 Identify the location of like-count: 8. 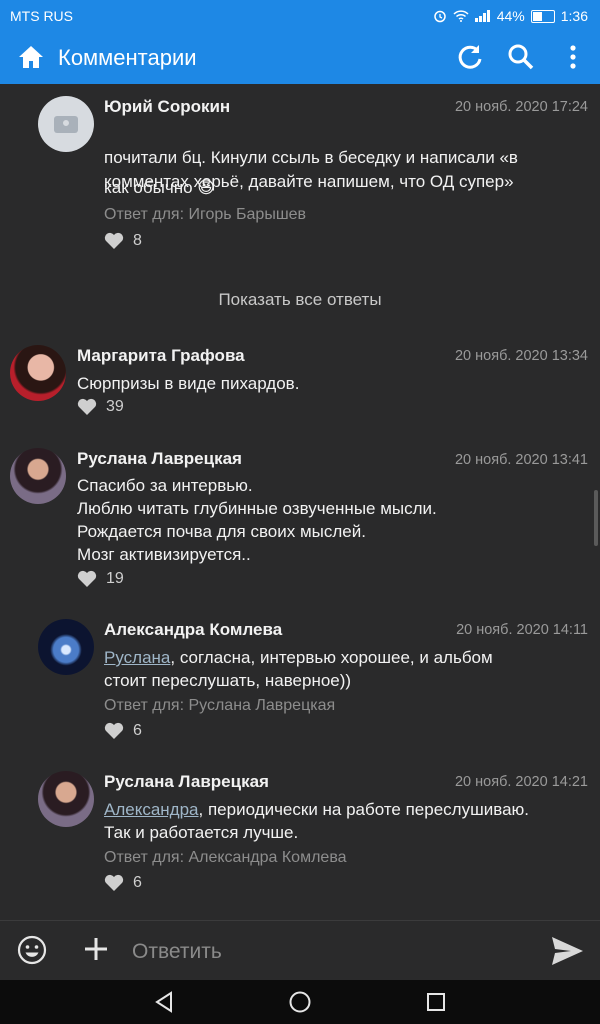
(137, 240).